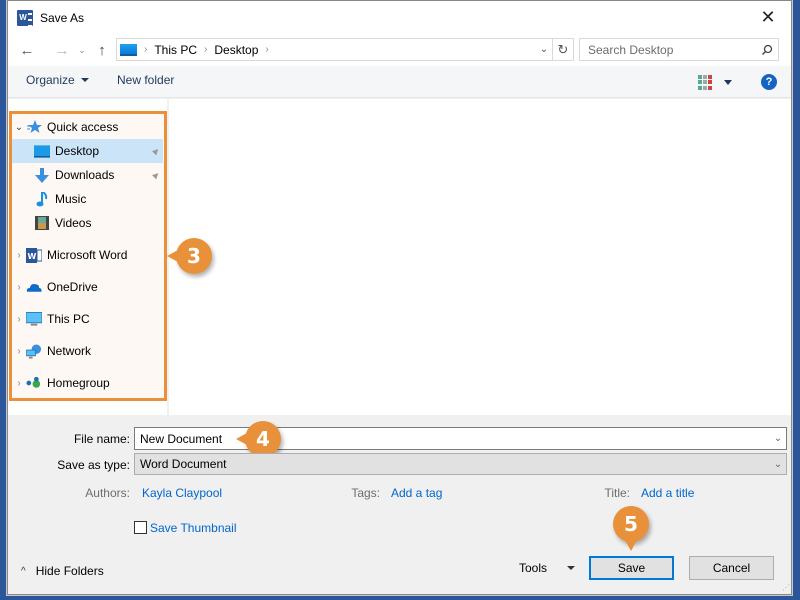 The image size is (800, 600). Describe the element at coordinates (236, 50) in the screenshot. I see `breadcrumb-desktop: Desktop` at that location.